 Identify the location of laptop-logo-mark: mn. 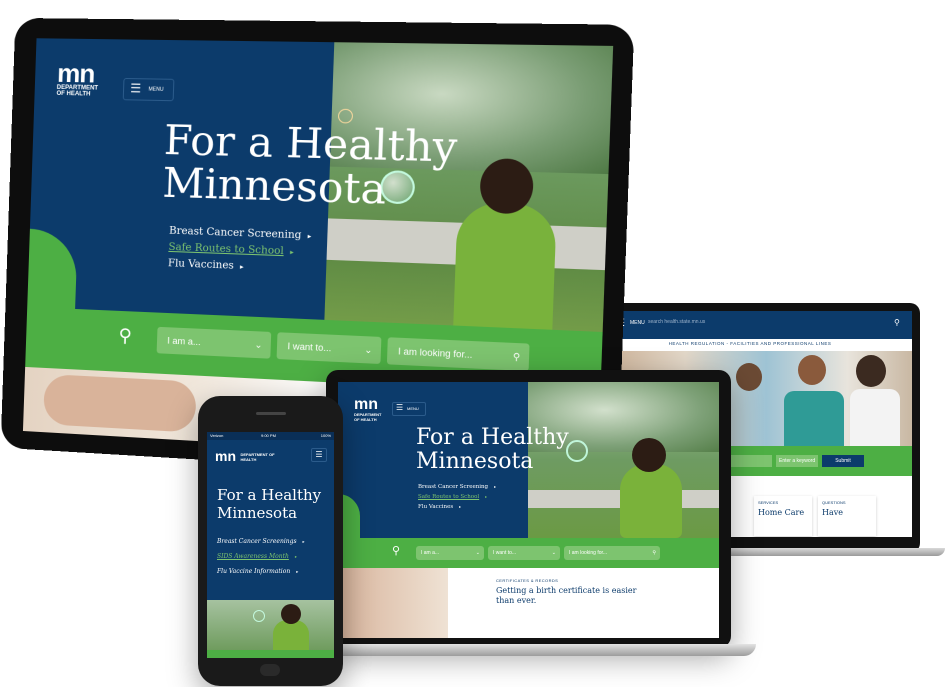
(366, 404).